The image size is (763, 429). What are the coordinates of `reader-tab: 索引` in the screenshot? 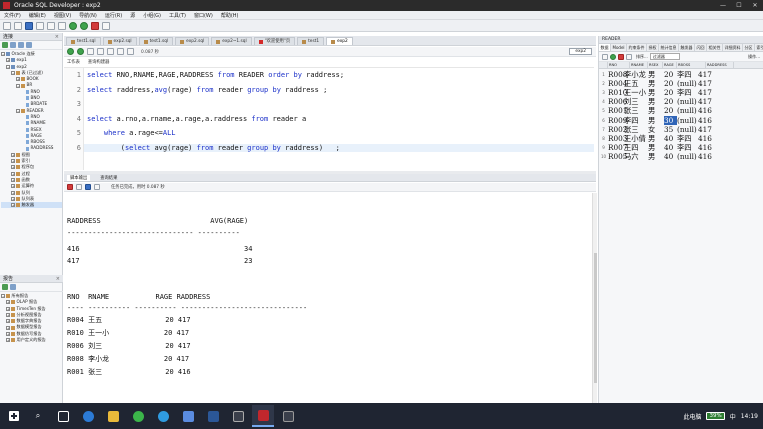 It's located at (759, 47).